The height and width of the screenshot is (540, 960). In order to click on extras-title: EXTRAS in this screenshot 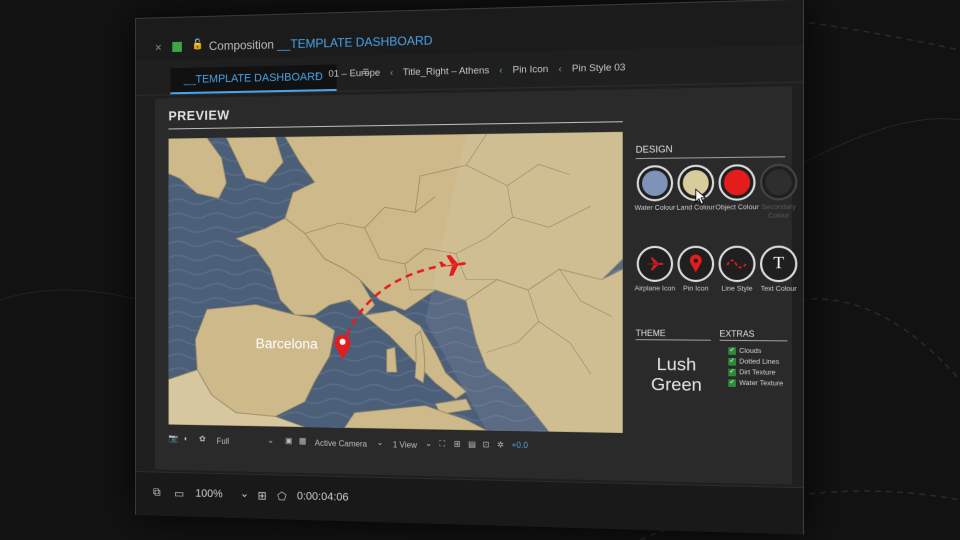, I will do `click(737, 334)`.